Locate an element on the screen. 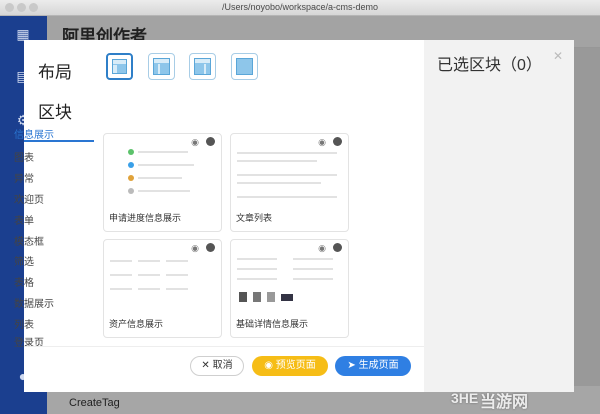 The image size is (600, 414). window-title: /Users/noyobo/workspace/a-cms-demo is located at coordinates (300, 7).